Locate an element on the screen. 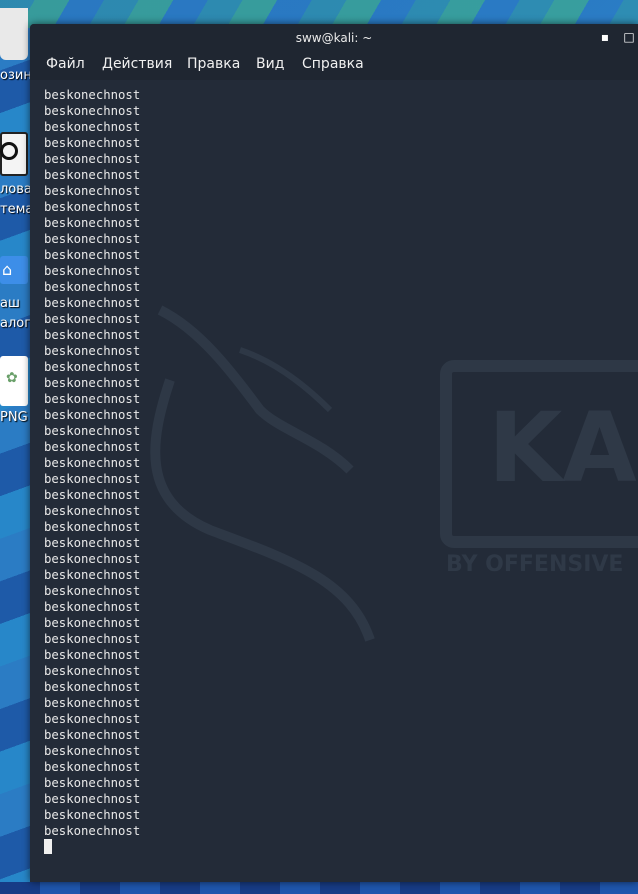 The height and width of the screenshot is (894, 638). desktop-icon-label: аш is located at coordinates (10, 303).